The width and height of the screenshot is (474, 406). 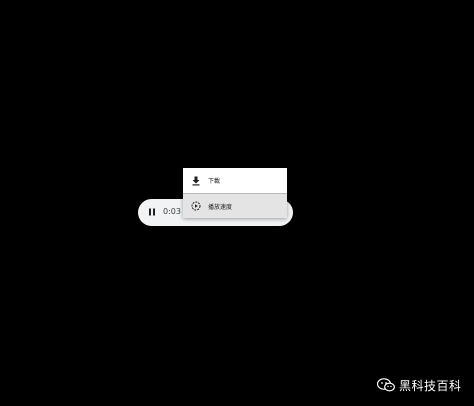 I want to click on pause-icon, so click(x=152, y=212).